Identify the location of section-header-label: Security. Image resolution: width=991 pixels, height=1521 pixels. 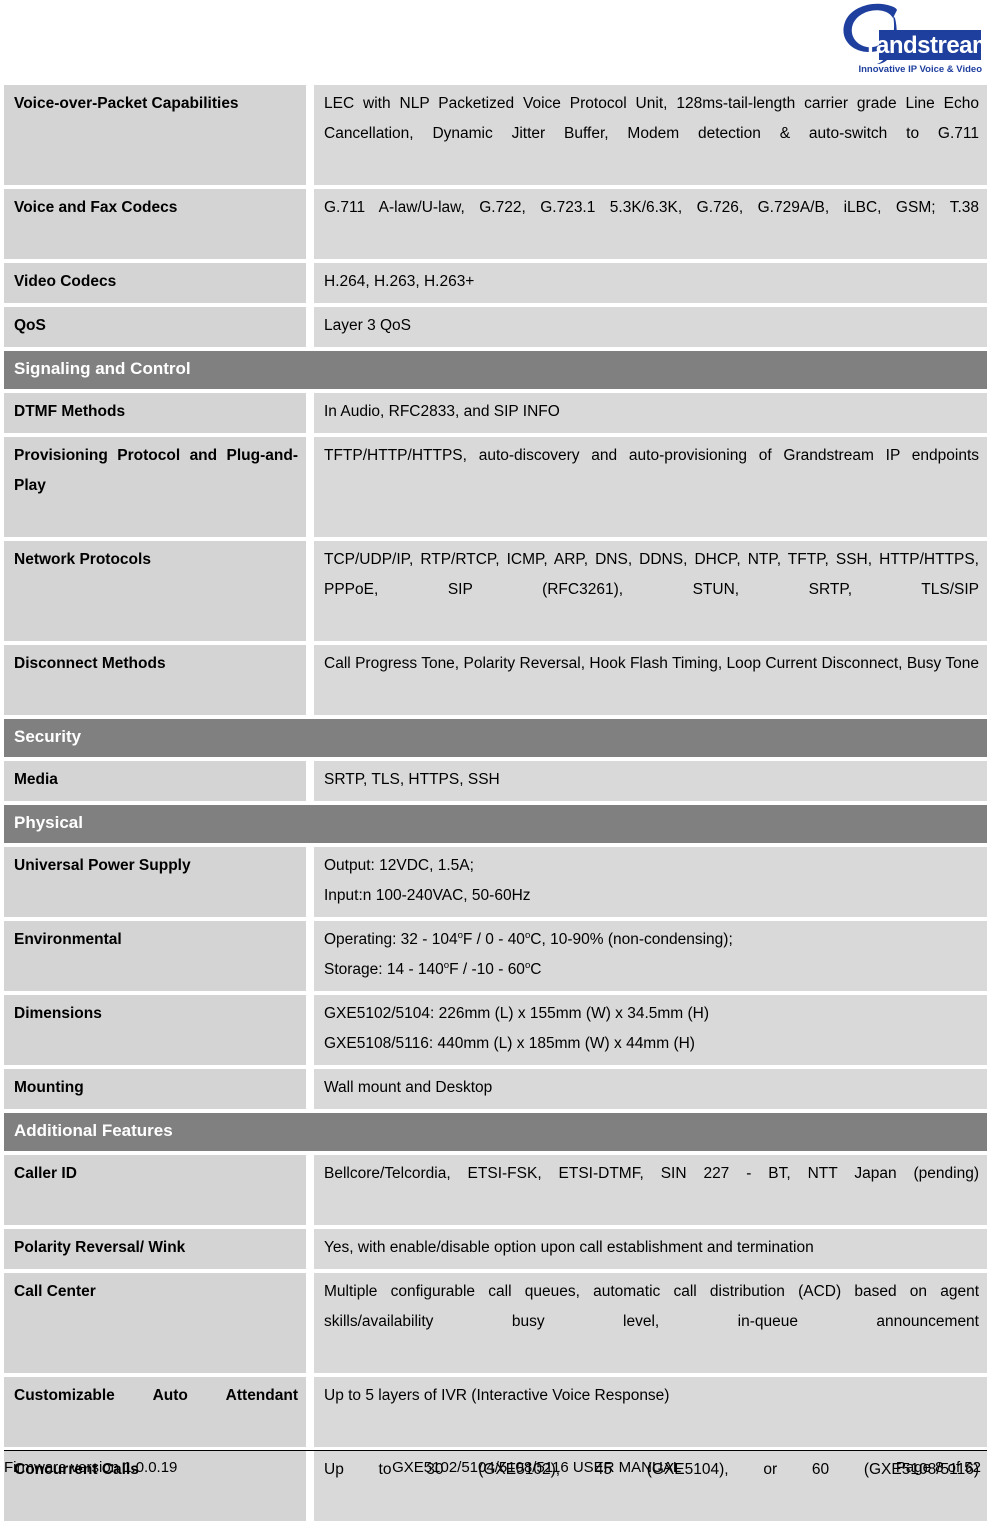
(495, 738).